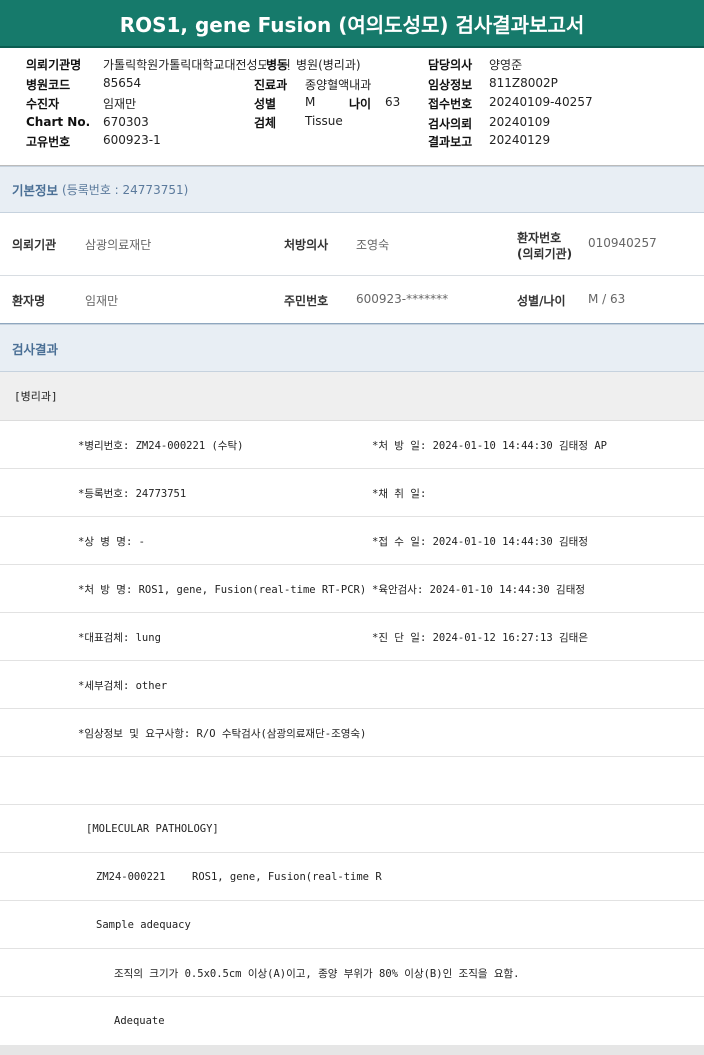 This screenshot has width=704, height=1055. Describe the element at coordinates (352, 829) in the screenshot. I see `molecular-heading-row: [MOLECULAR PATHOLOGY]` at that location.